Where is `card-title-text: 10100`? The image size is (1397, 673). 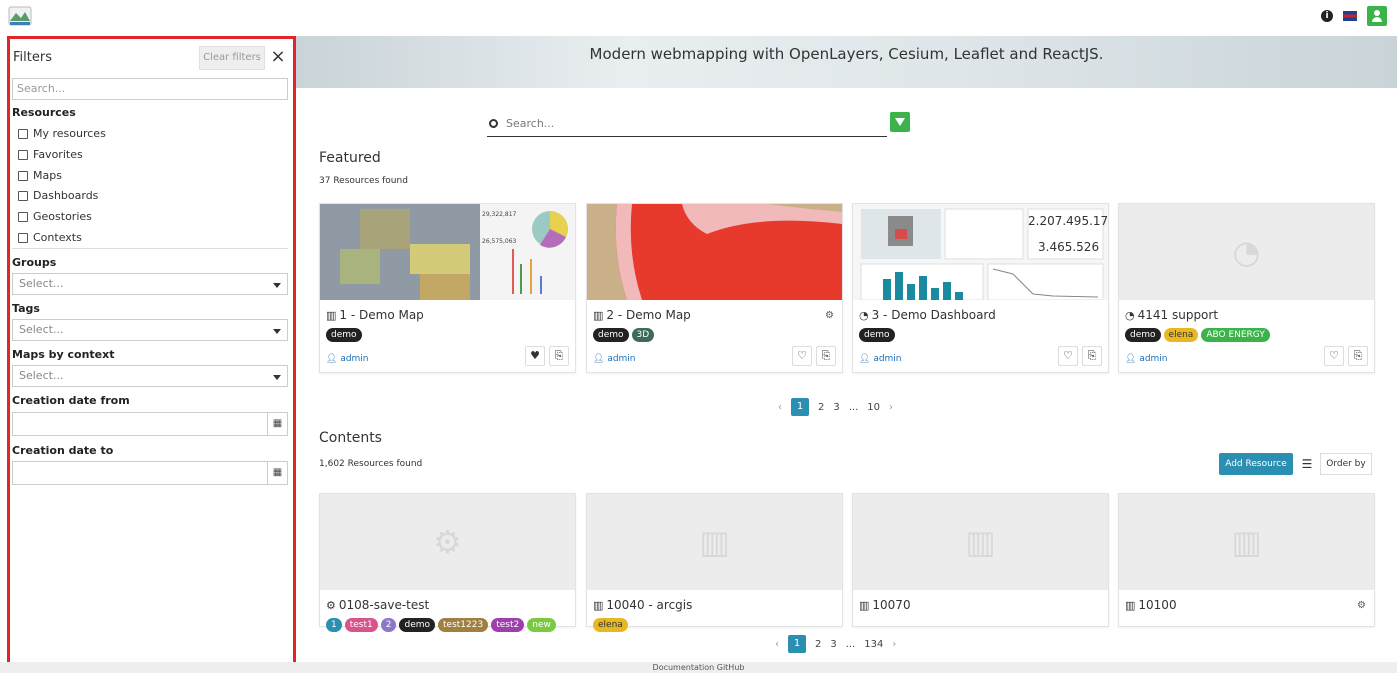 card-title-text: 10100 is located at coordinates (1157, 605).